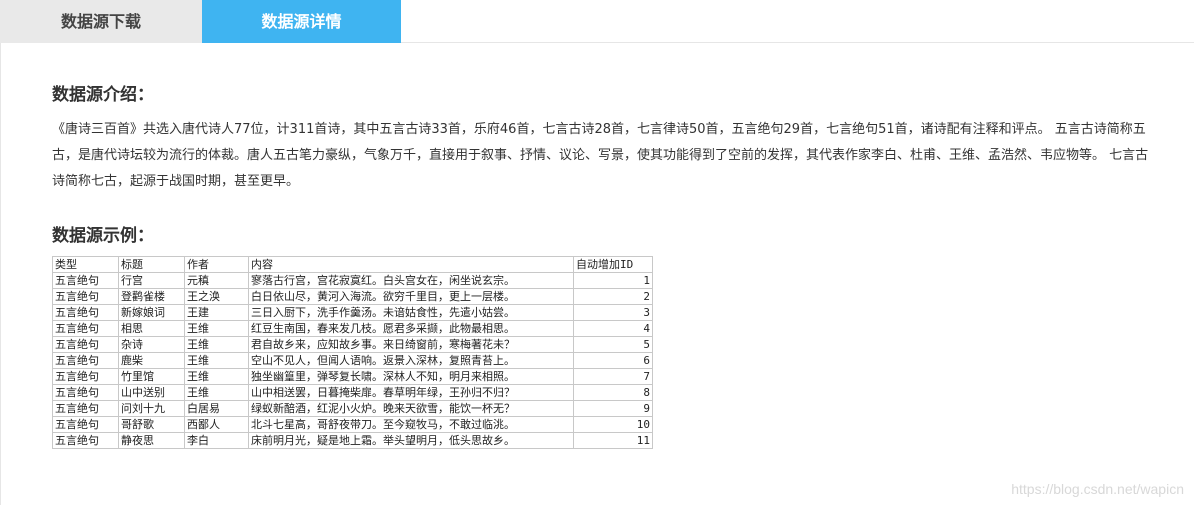 This screenshot has height=505, width=1194. What do you see at coordinates (613, 344) in the screenshot?
I see `cell-id: 5` at bounding box center [613, 344].